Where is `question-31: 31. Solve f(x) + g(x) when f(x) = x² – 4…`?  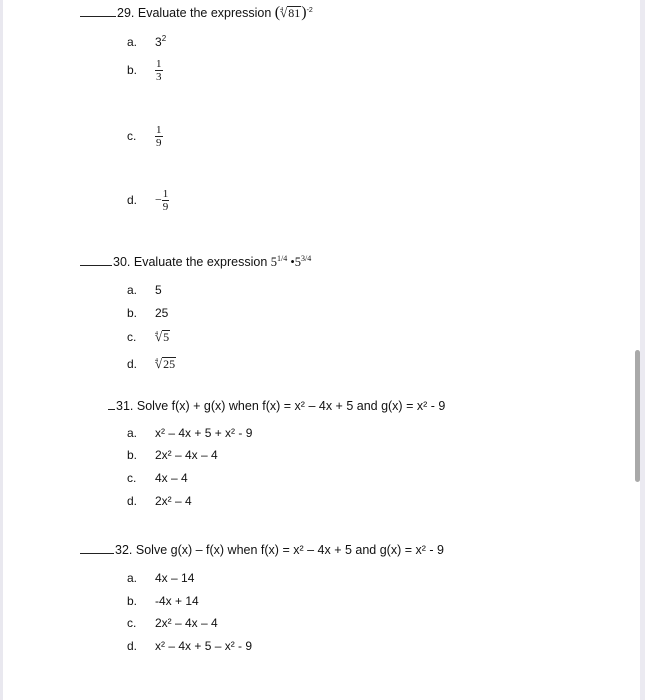
question-31: 31. Solve f(x) + g(x) when f(x) = x² – 4… is located at coordinates (276, 406).